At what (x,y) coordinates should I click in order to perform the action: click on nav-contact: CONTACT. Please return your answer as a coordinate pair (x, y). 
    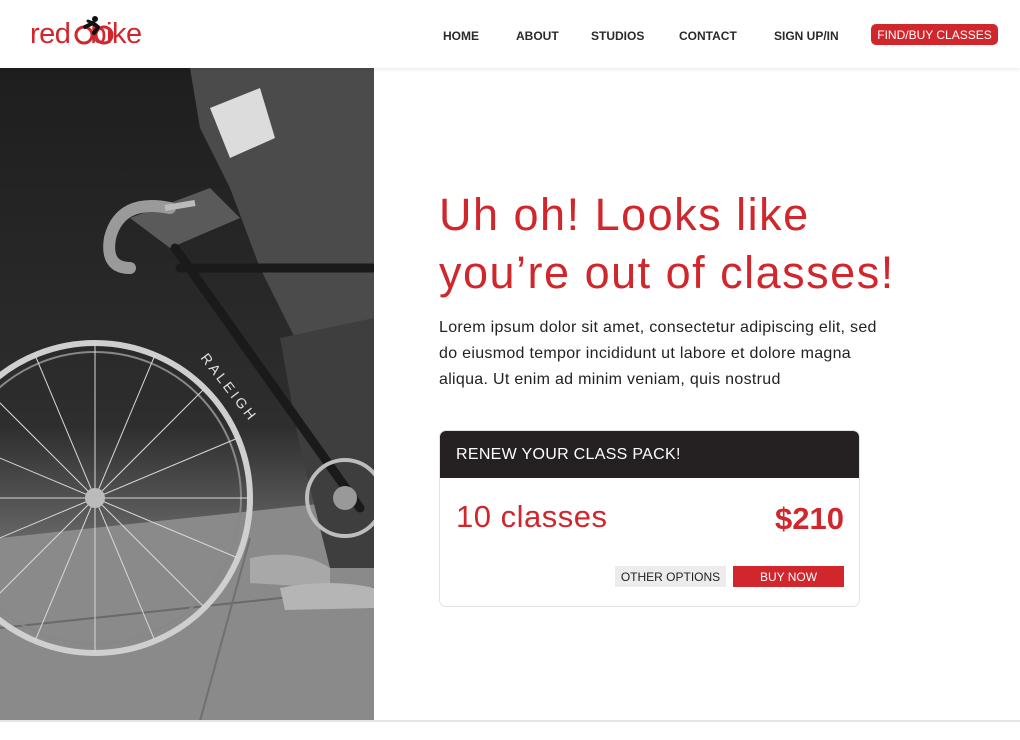
    Looking at the image, I should click on (708, 36).